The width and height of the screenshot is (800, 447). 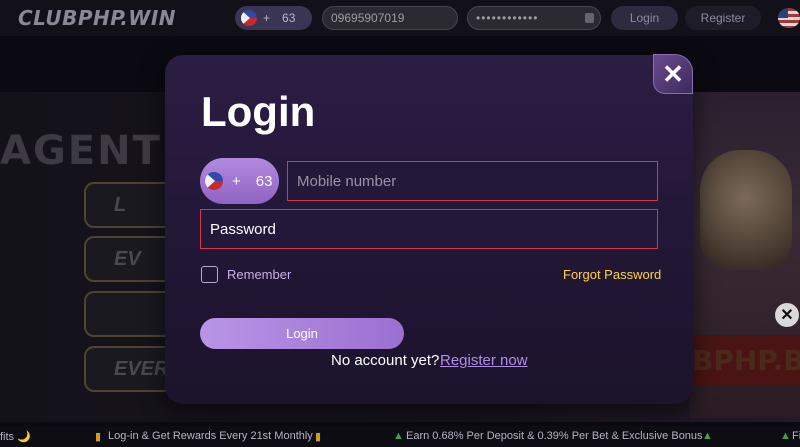 What do you see at coordinates (129, 369) in the screenshot?
I see `banner-pill: EVER` at bounding box center [129, 369].